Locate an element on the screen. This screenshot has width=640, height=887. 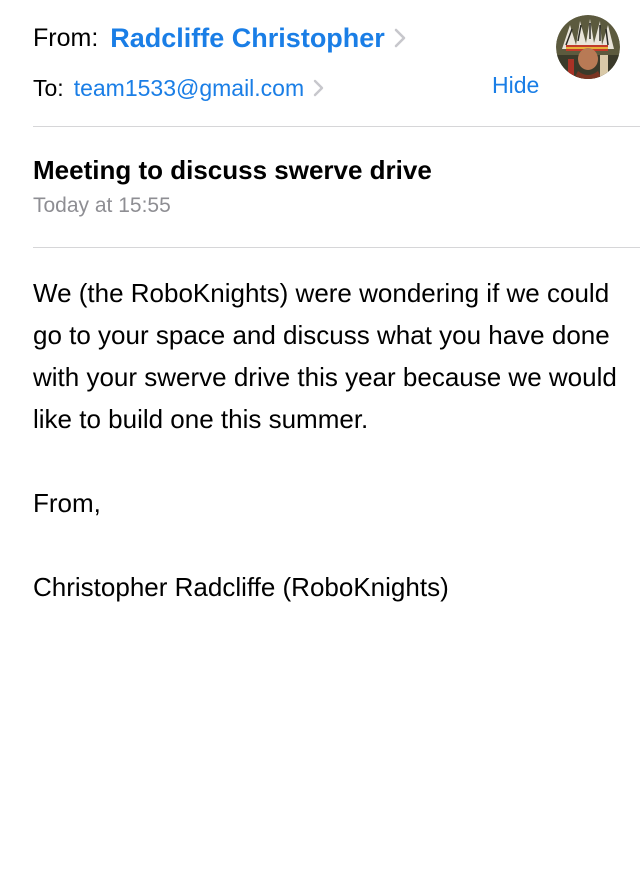
sender-name-link: Radcliffe Christopher is located at coordinates (247, 38).